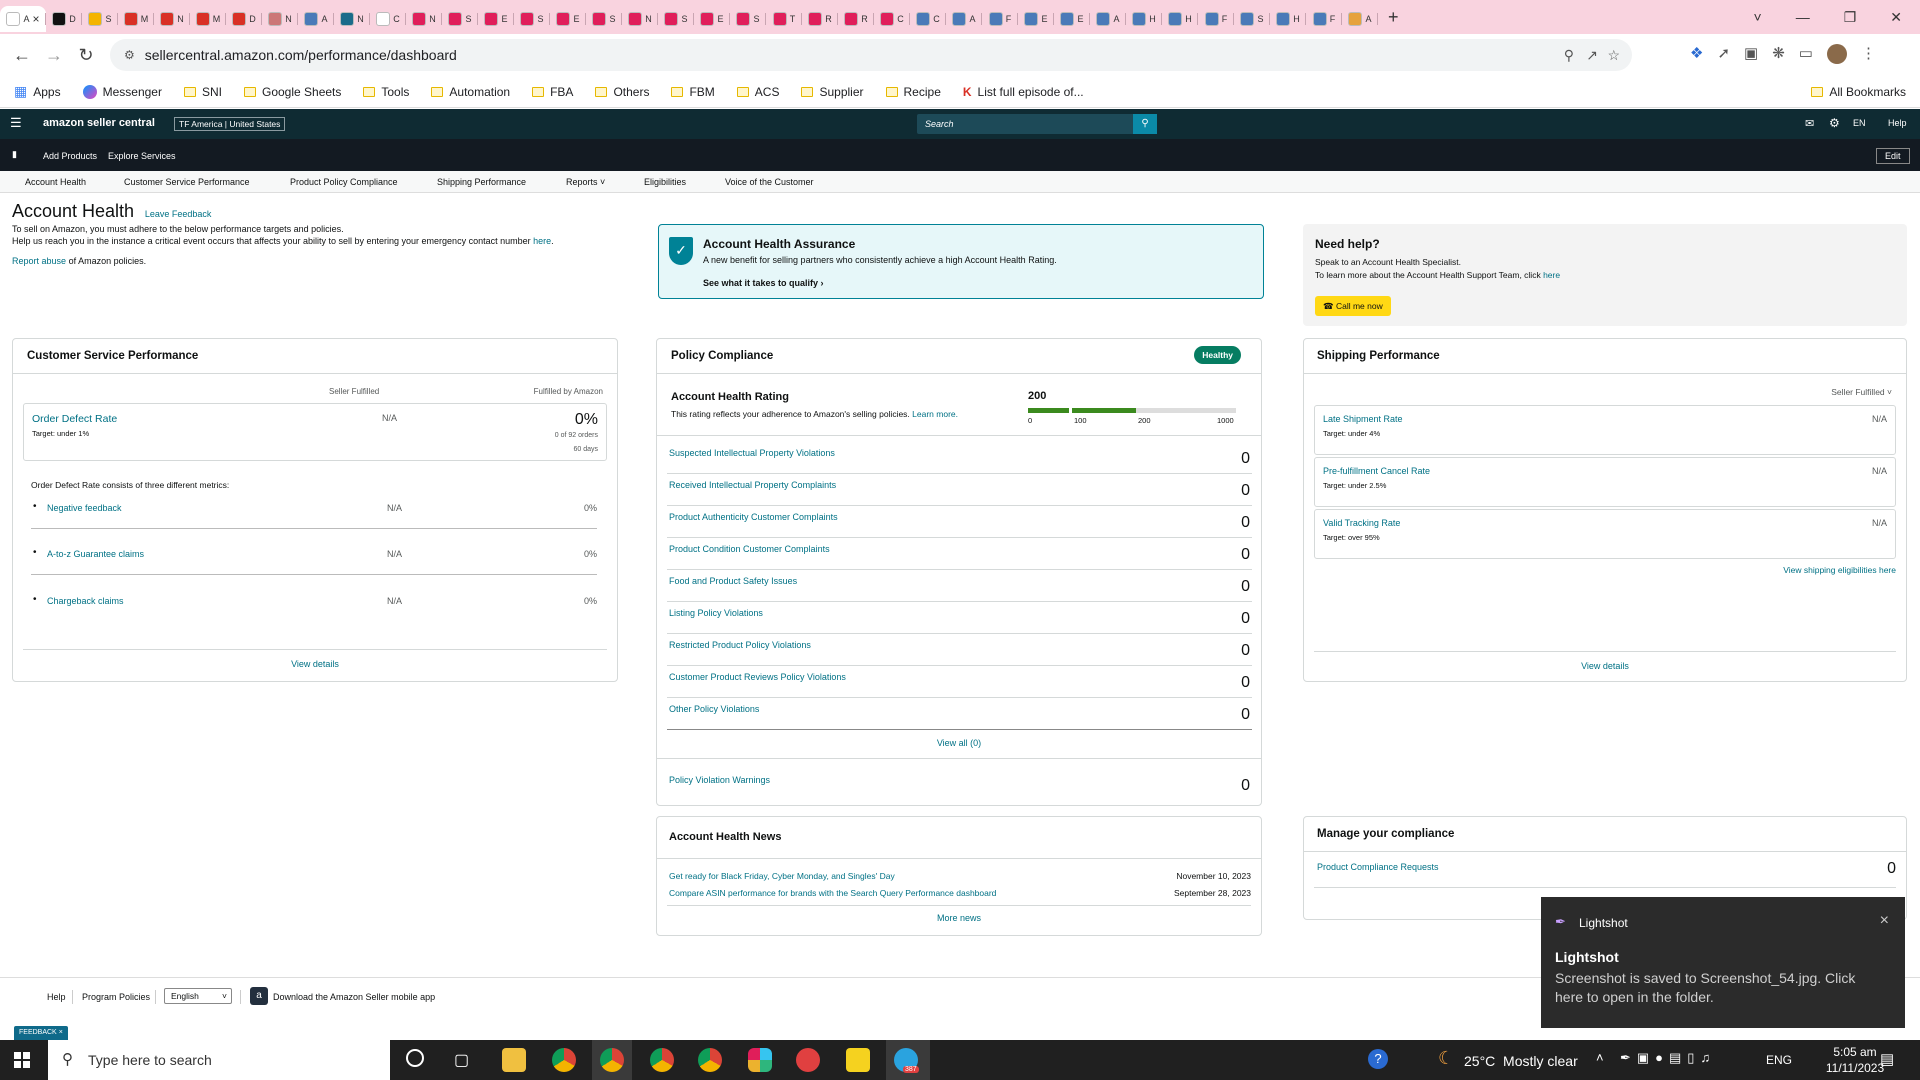  What do you see at coordinates (22, 55) in the screenshot?
I see `back-icon: ←` at bounding box center [22, 55].